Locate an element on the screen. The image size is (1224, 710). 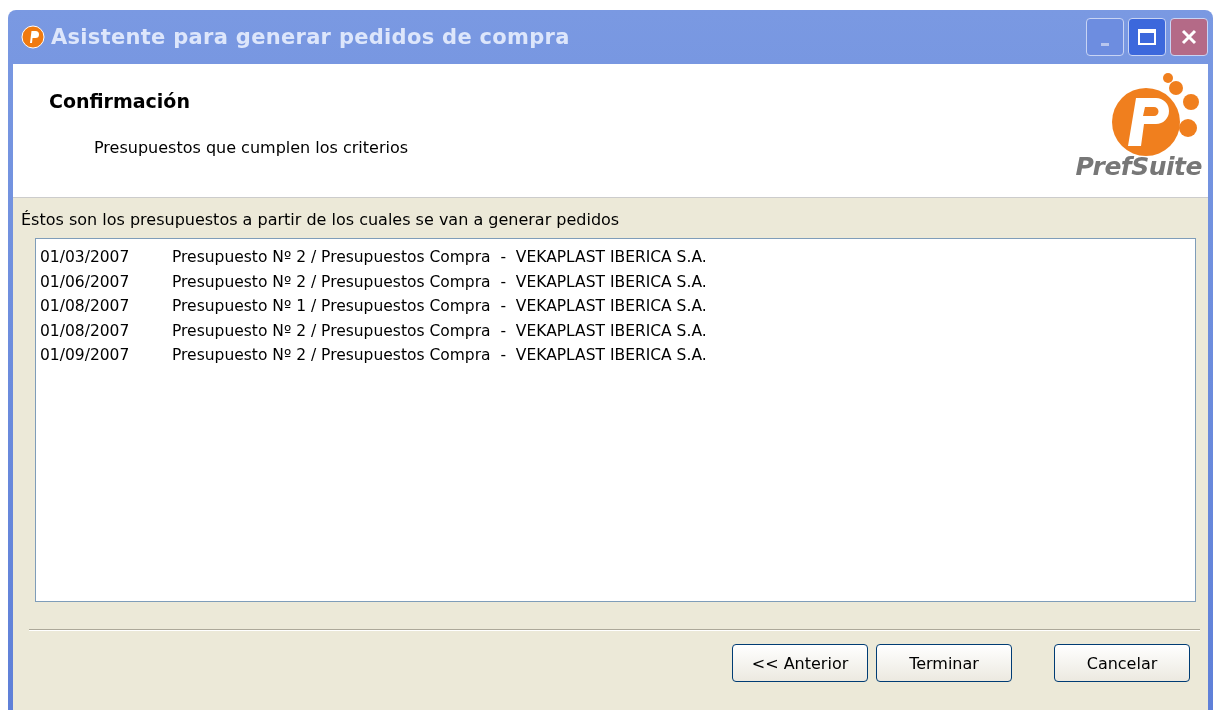
list-item: 01/08/2007 Presupuesto Nº 2 / Presupuestos Compra - VEKAPLAST IBERICA S.A. is located at coordinates (615, 330).